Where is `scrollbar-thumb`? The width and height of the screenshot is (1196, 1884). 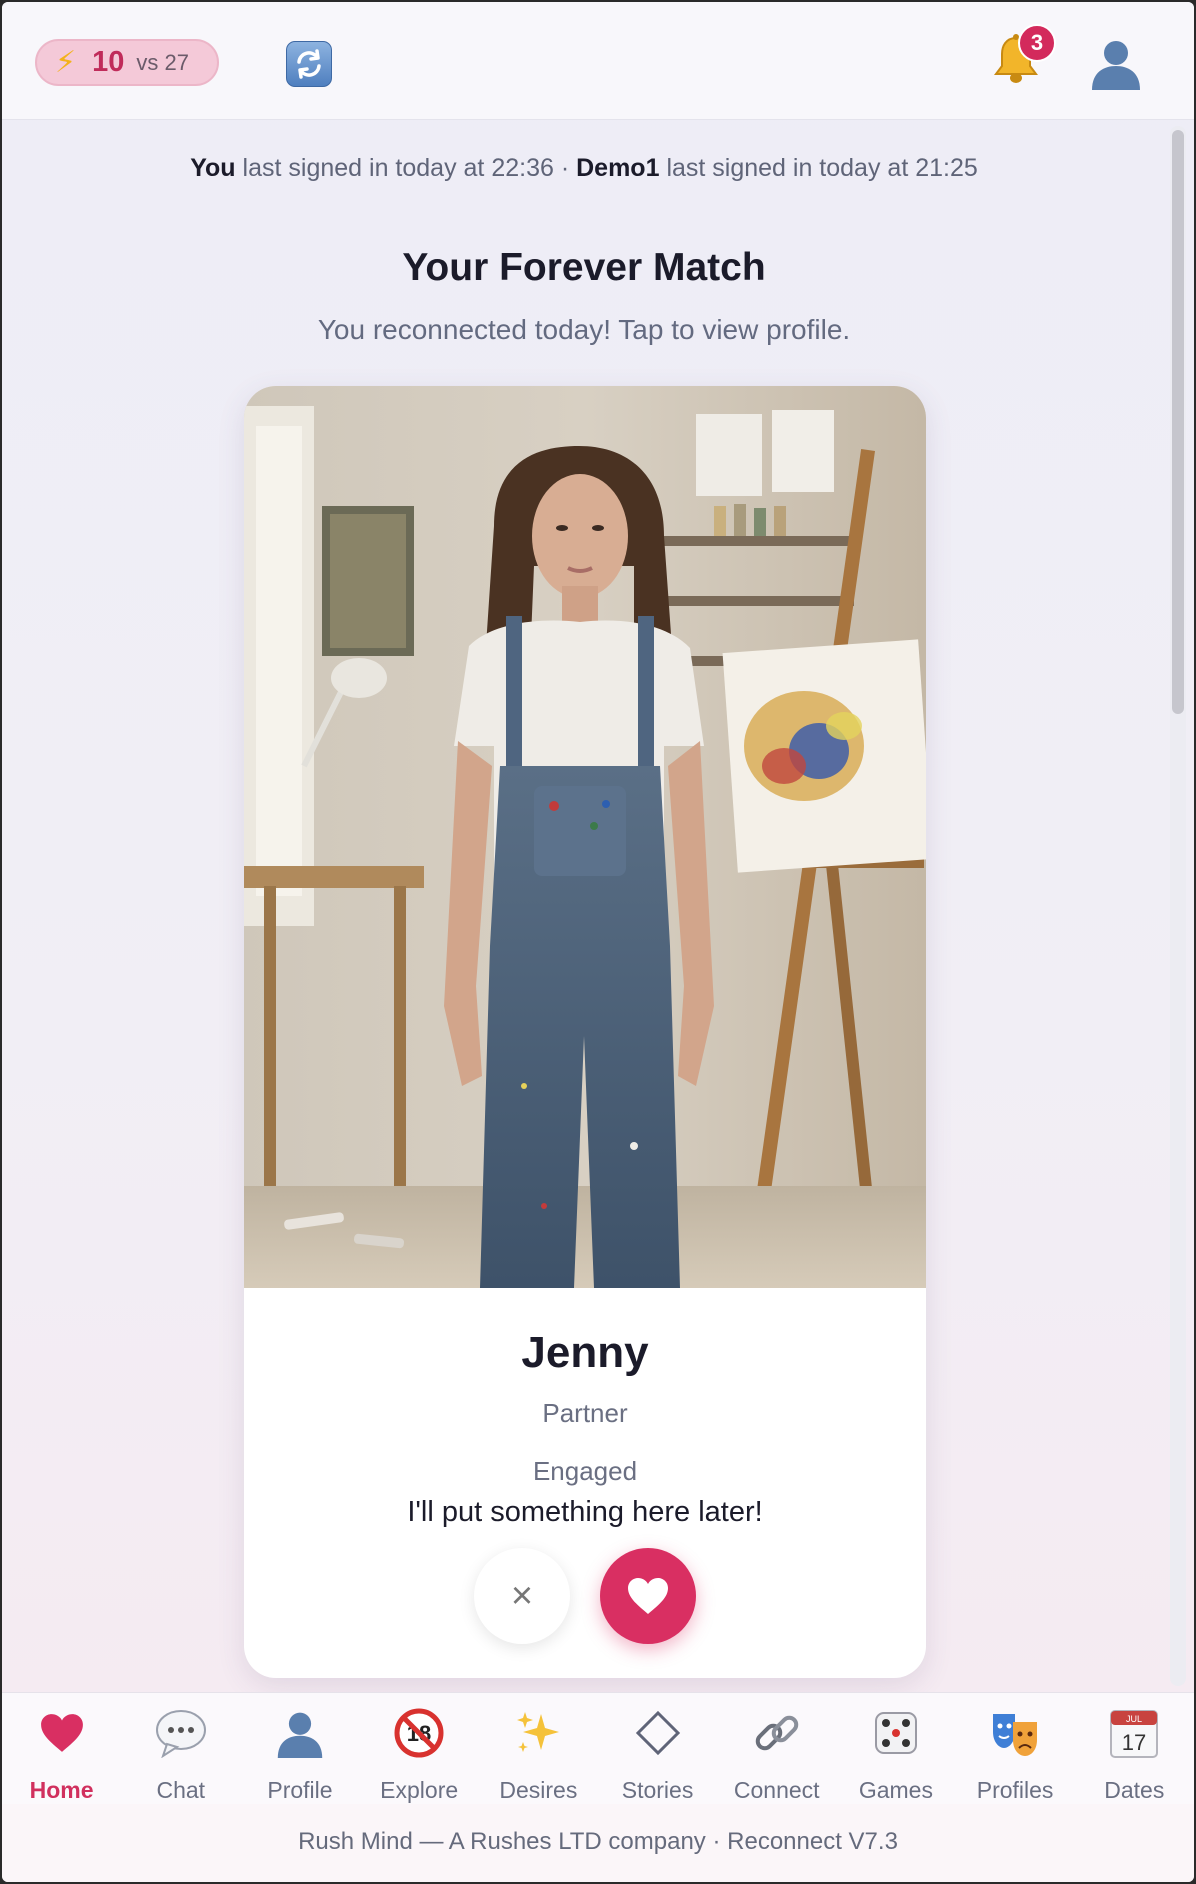
scrollbar-thumb is located at coordinates (1178, 422).